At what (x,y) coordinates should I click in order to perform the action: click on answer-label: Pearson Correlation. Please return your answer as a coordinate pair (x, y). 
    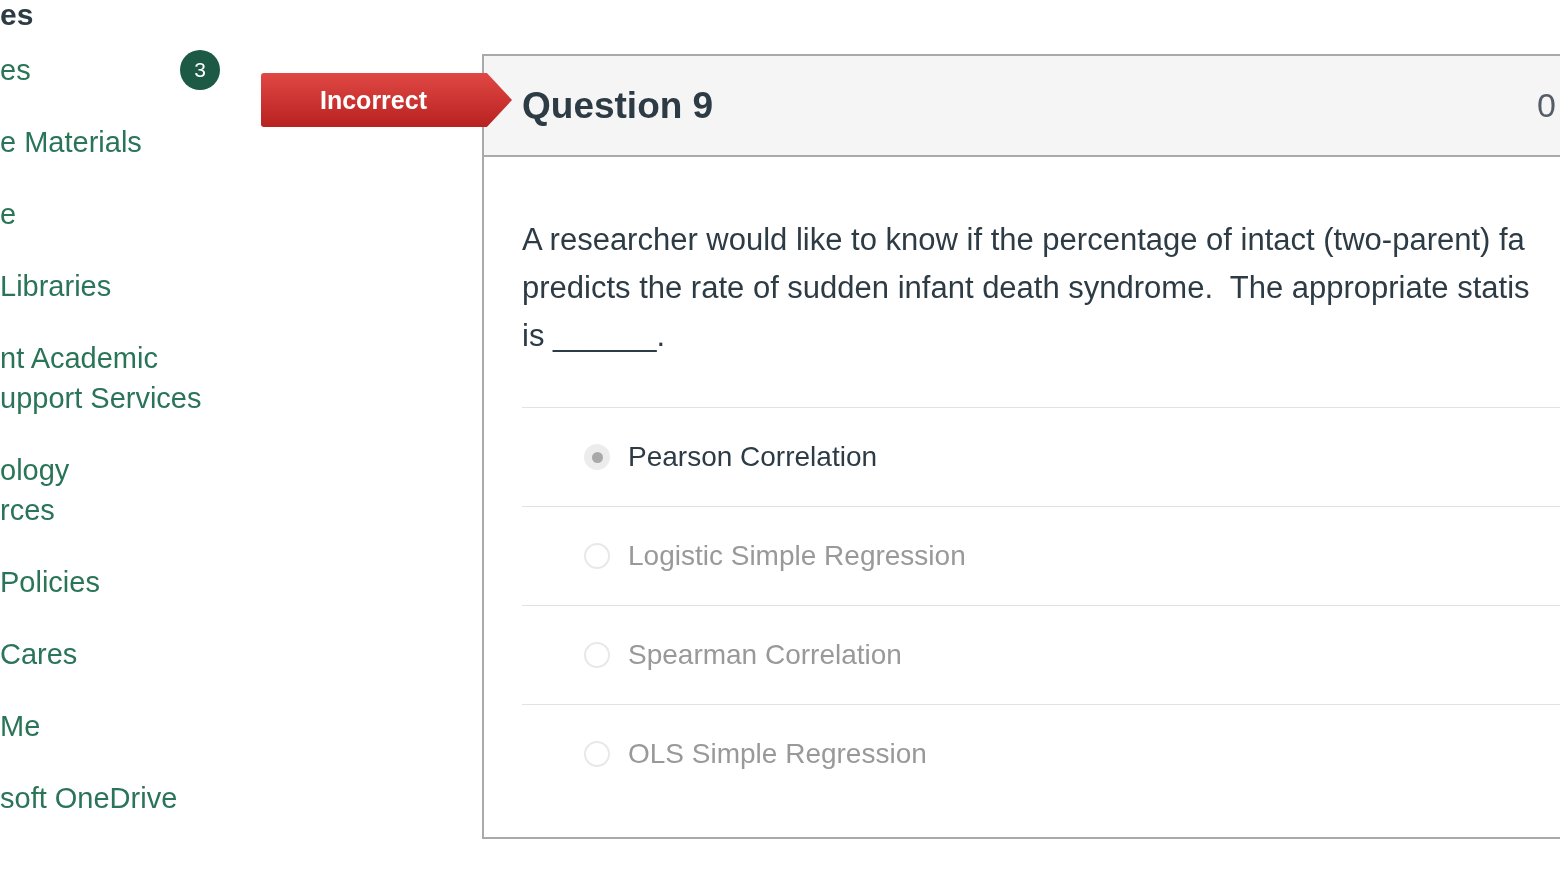
    Looking at the image, I should click on (753, 457).